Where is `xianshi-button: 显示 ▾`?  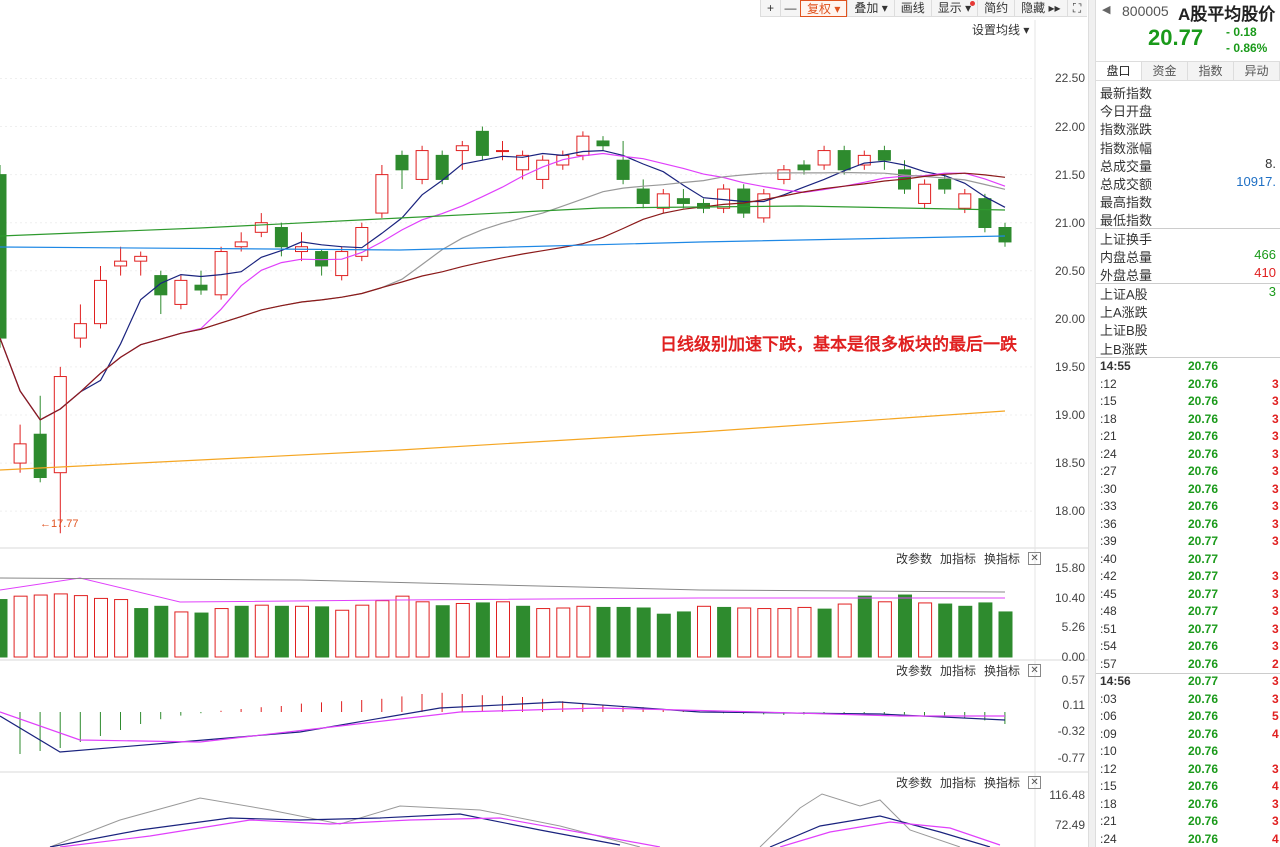
xianshi-button: 显示 ▾ is located at coordinates (953, 8).